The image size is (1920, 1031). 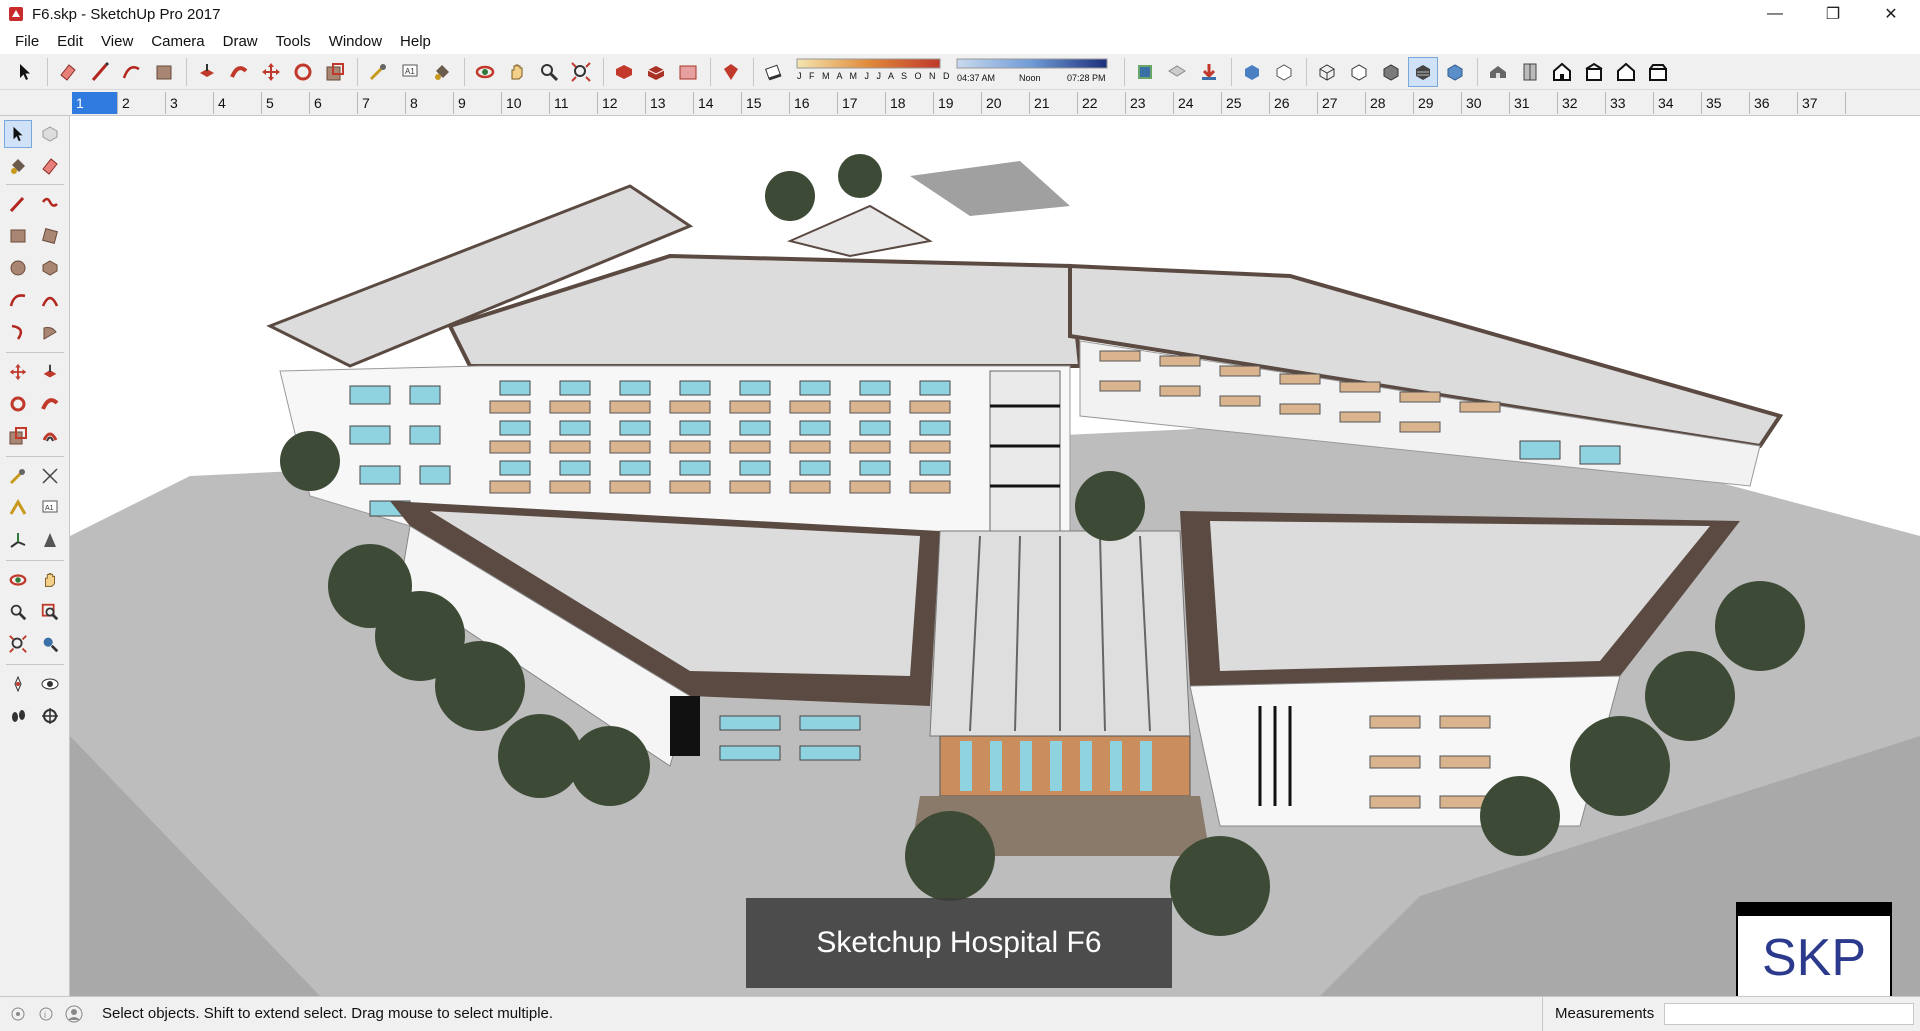 I want to click on scene-tab-35: 35, so click(x=1726, y=103).